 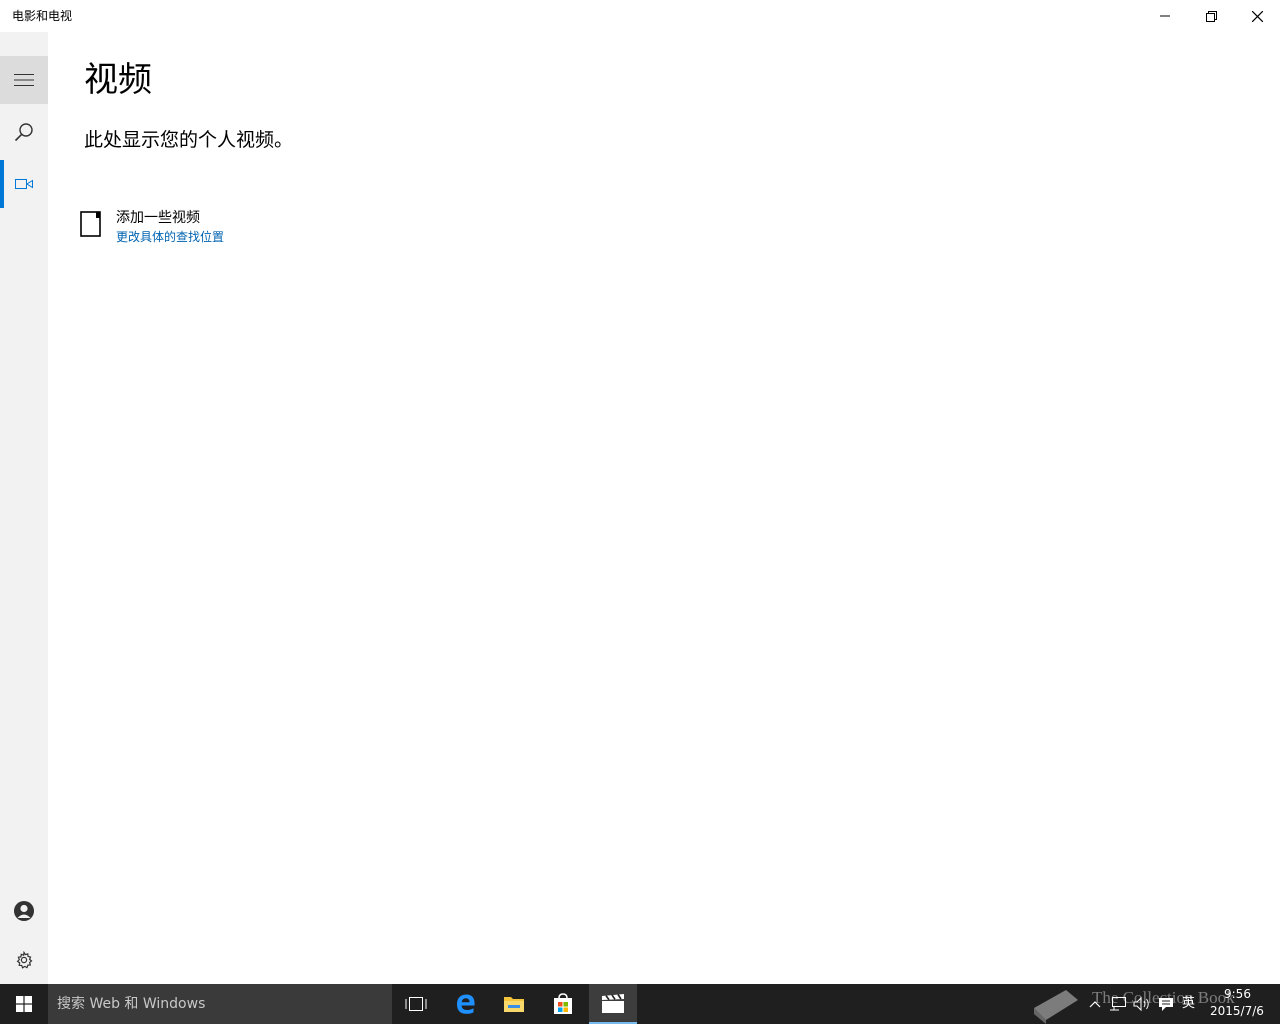 I want to click on task-view-icon, so click(x=416, y=1004).